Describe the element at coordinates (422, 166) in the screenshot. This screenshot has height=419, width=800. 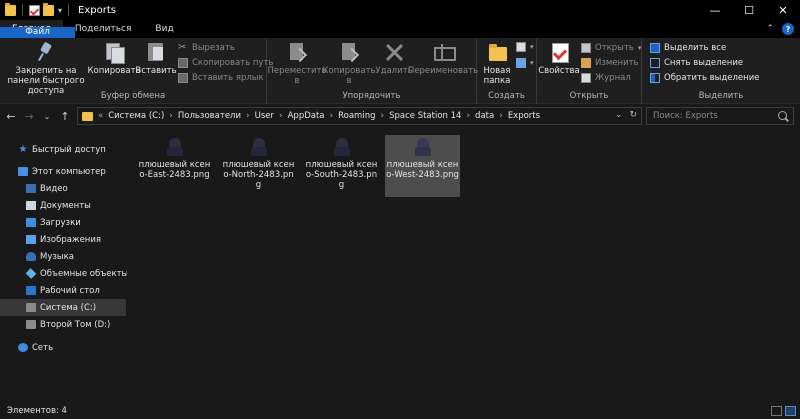
I see `file-item-selected: плюшевый ксено-West-2483.png` at that location.